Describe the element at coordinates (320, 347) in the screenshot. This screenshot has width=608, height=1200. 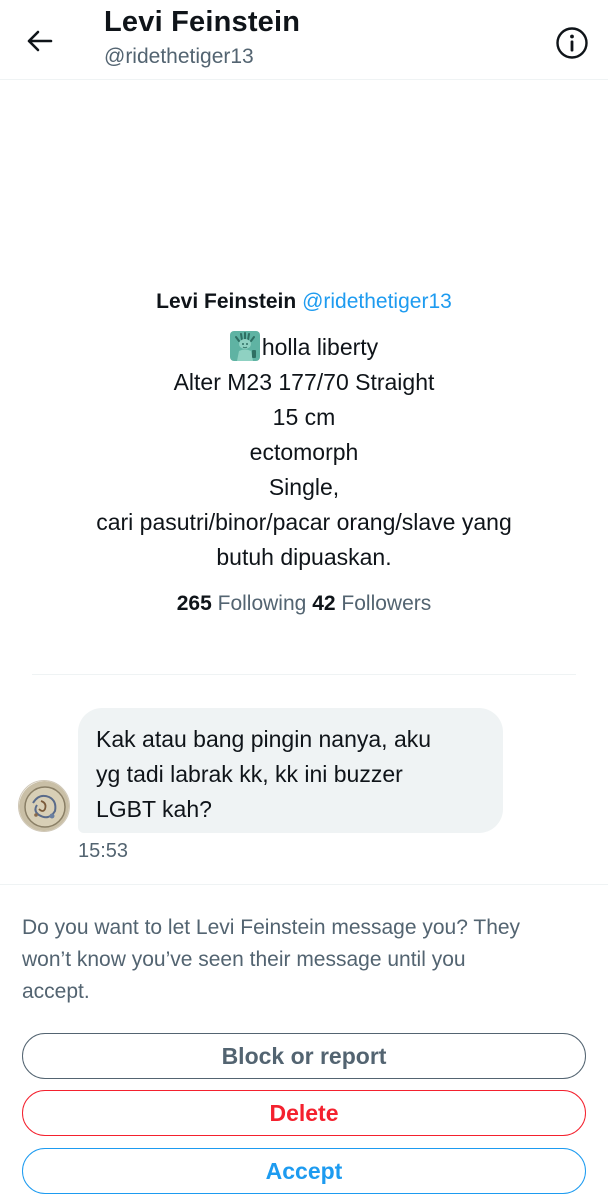
I see `bio-text-1: holla liberty` at that location.